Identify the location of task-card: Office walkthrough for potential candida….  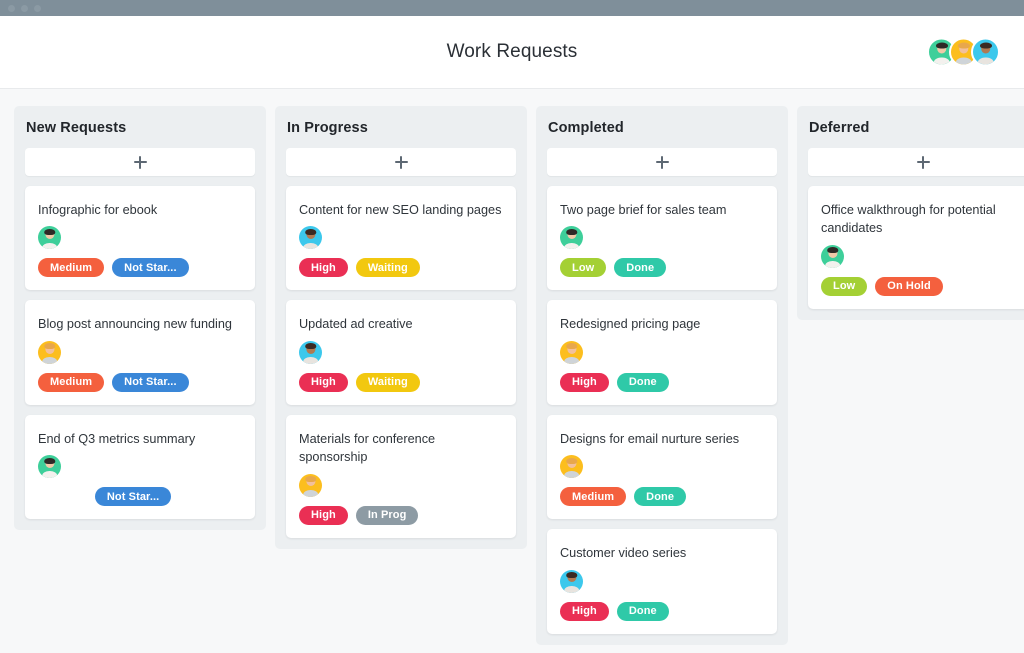
(916, 247).